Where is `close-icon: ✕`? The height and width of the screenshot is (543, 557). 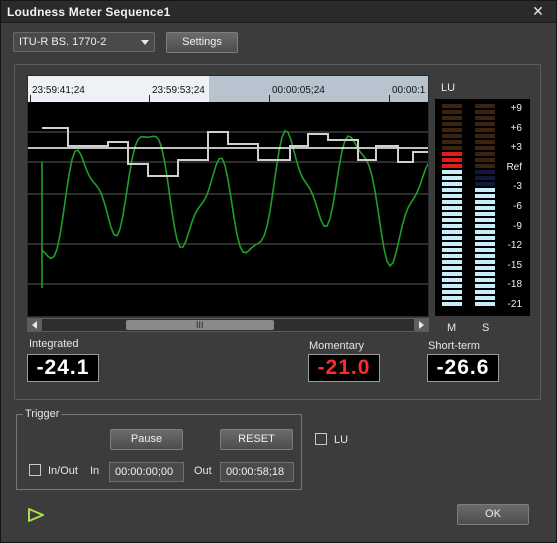
close-icon: ✕ is located at coordinates (538, 11).